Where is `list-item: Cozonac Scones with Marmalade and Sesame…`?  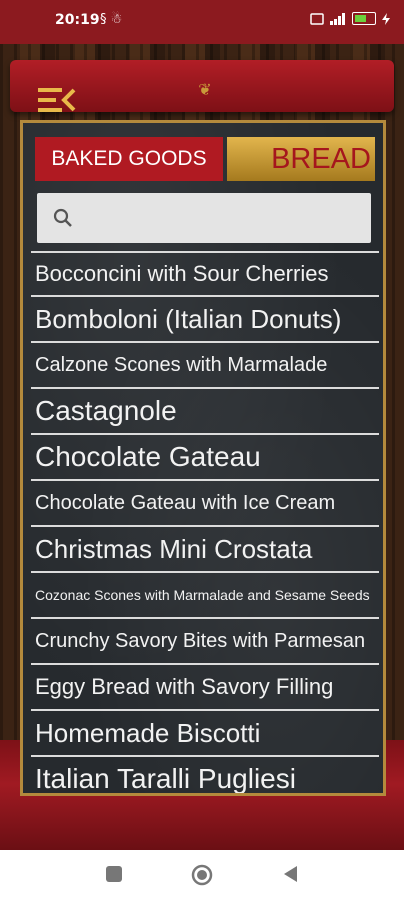
list-item: Cozonac Scones with Marmalade and Sesame… is located at coordinates (205, 596).